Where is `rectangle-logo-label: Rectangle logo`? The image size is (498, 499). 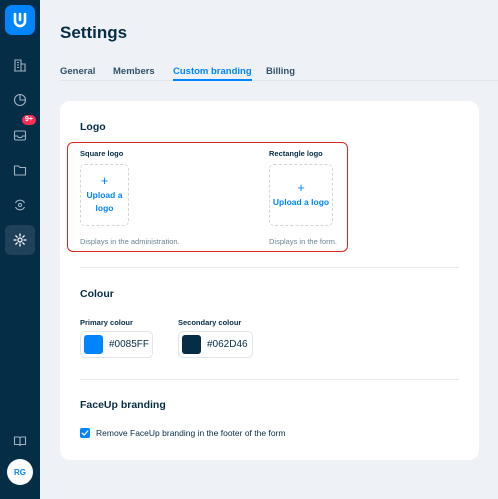 rectangle-logo-label: Rectangle logo is located at coordinates (296, 153).